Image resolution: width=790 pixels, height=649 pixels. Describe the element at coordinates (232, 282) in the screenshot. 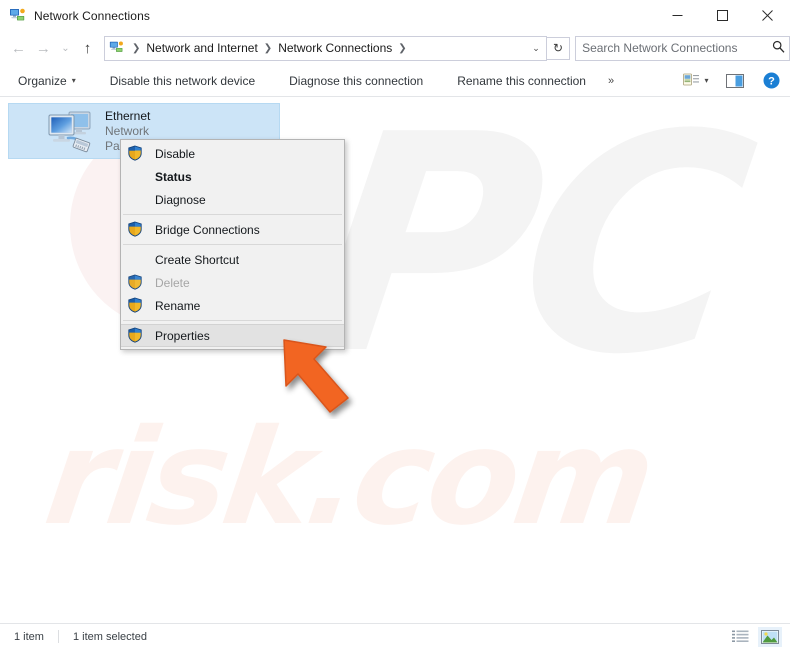

I see `menu-item-delete: Delete` at that location.